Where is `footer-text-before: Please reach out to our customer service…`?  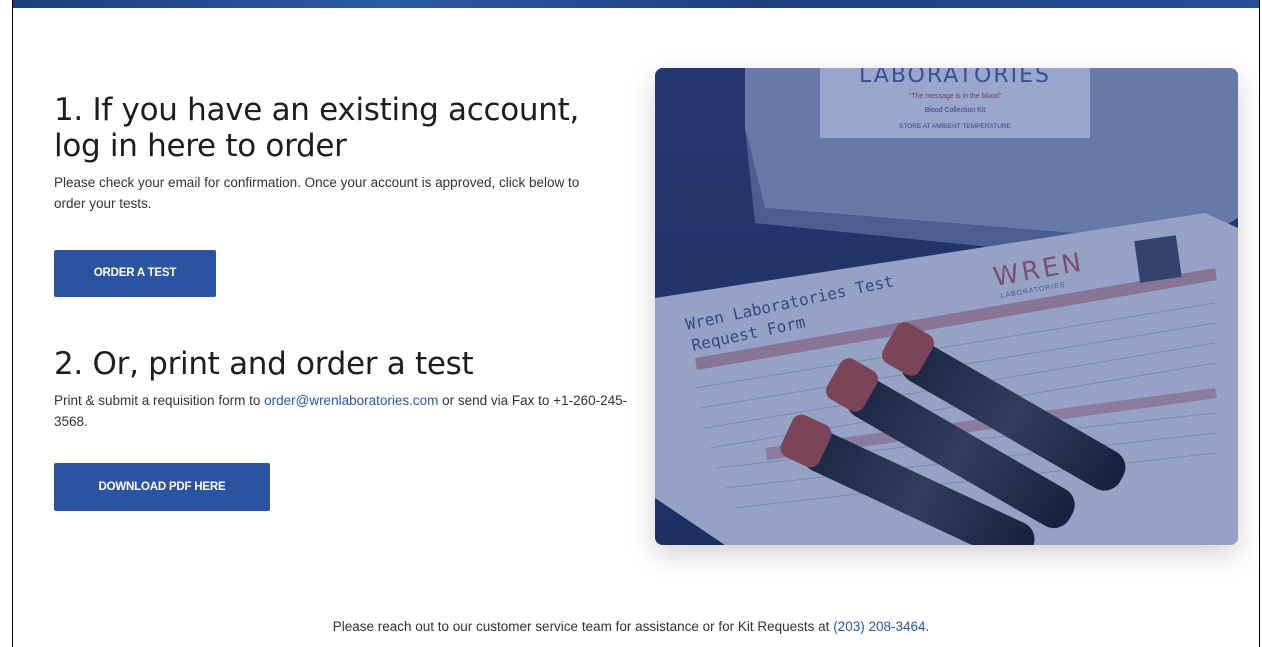
footer-text-before: Please reach out to our customer service… is located at coordinates (583, 626).